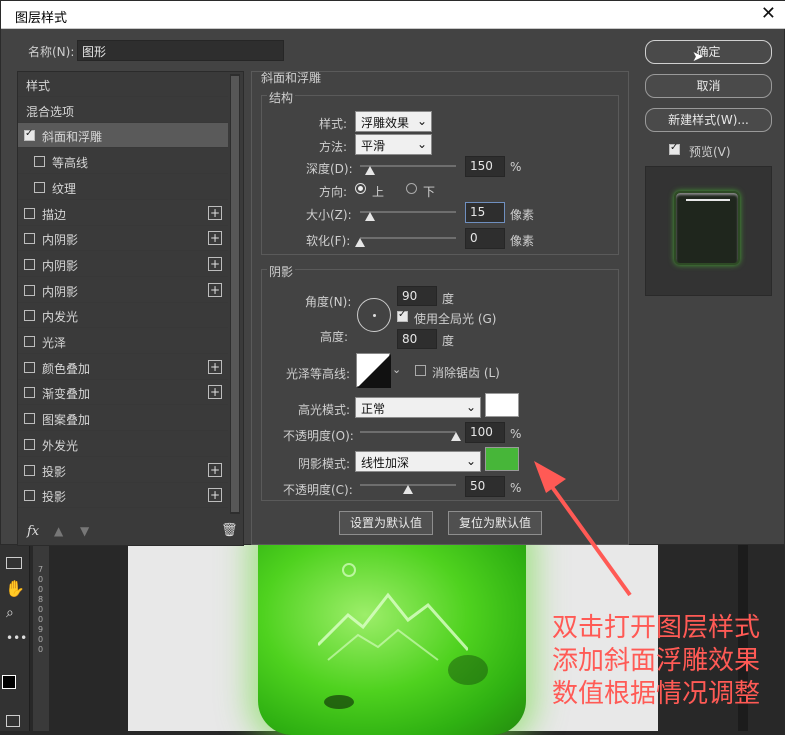 Image resolution: width=785 pixels, height=735 pixels. I want to click on sidebar-item: 等高线, so click(123, 162).